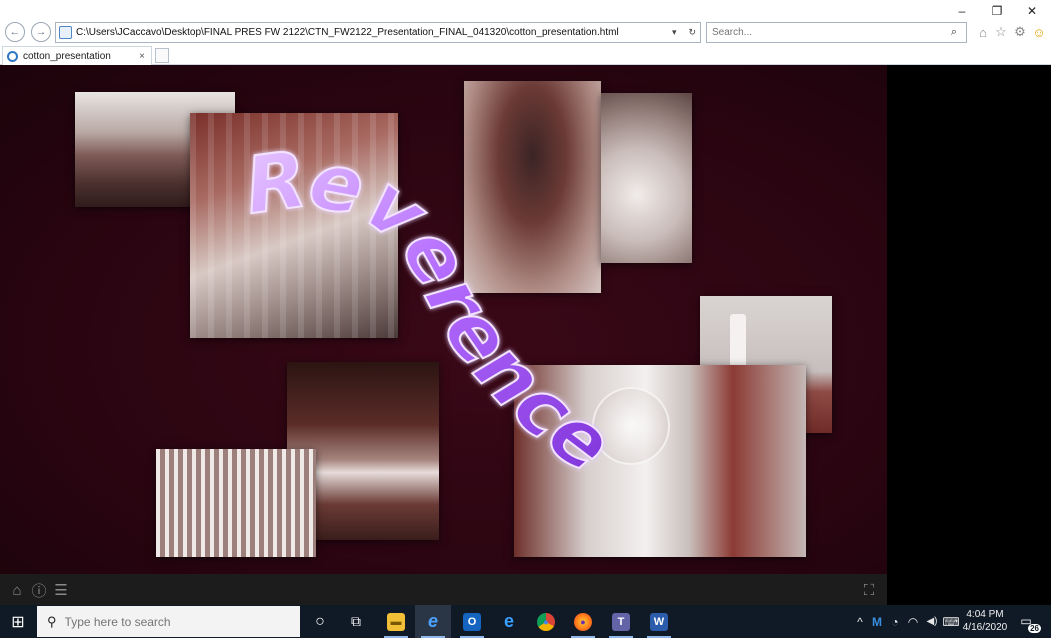 The image size is (1051, 638). I want to click on taskbar-app-word: W, so click(659, 621).